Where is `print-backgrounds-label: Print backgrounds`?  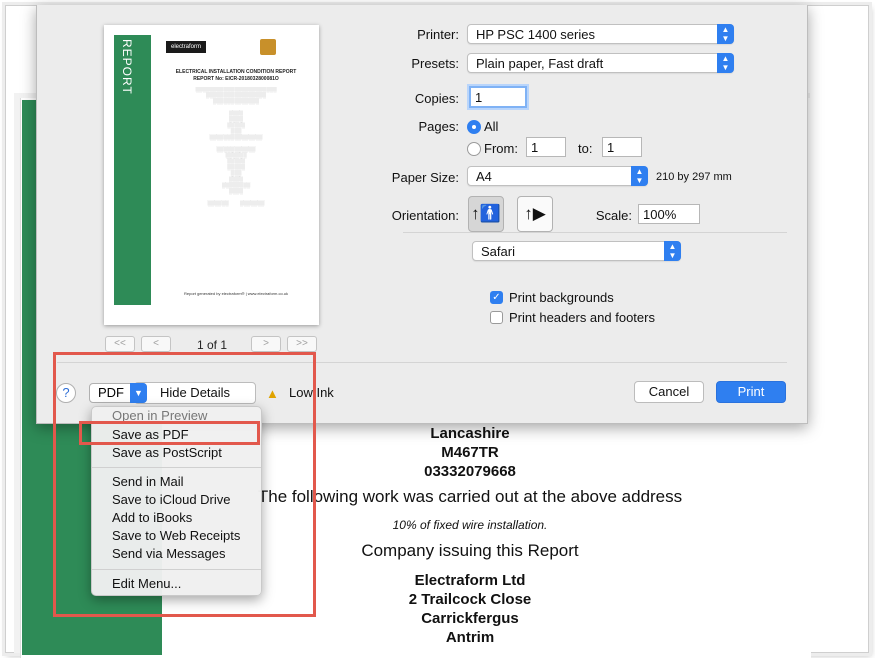 print-backgrounds-label: Print backgrounds is located at coordinates (561, 297).